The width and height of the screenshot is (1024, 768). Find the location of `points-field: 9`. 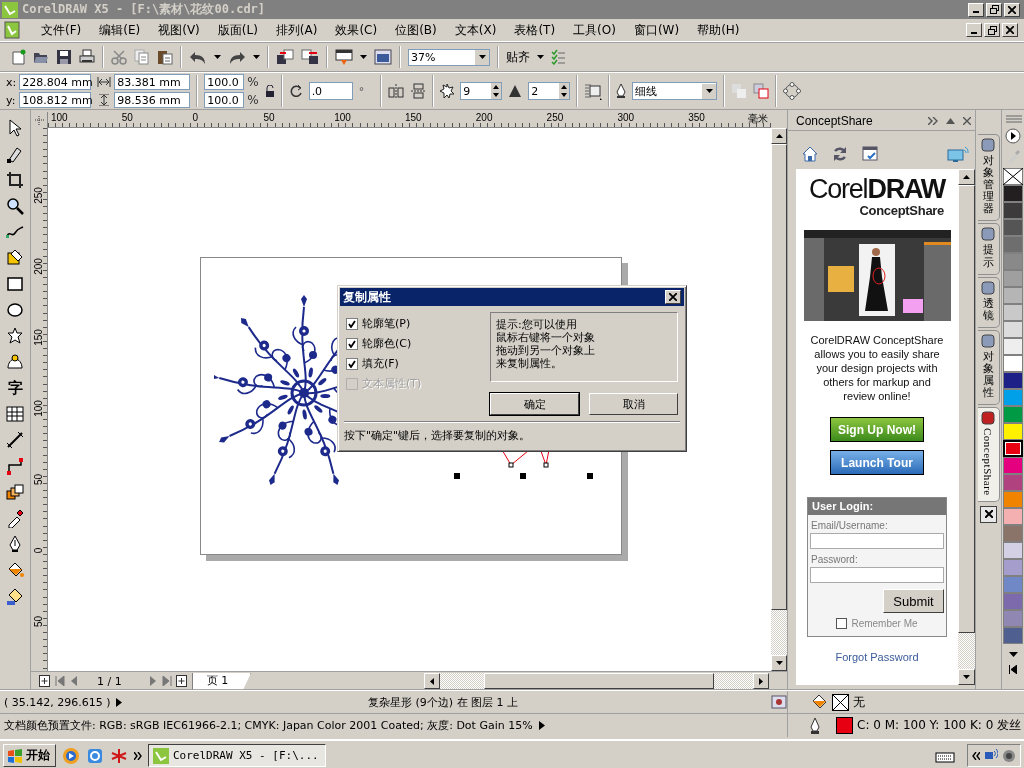

points-field: 9 is located at coordinates (481, 91).